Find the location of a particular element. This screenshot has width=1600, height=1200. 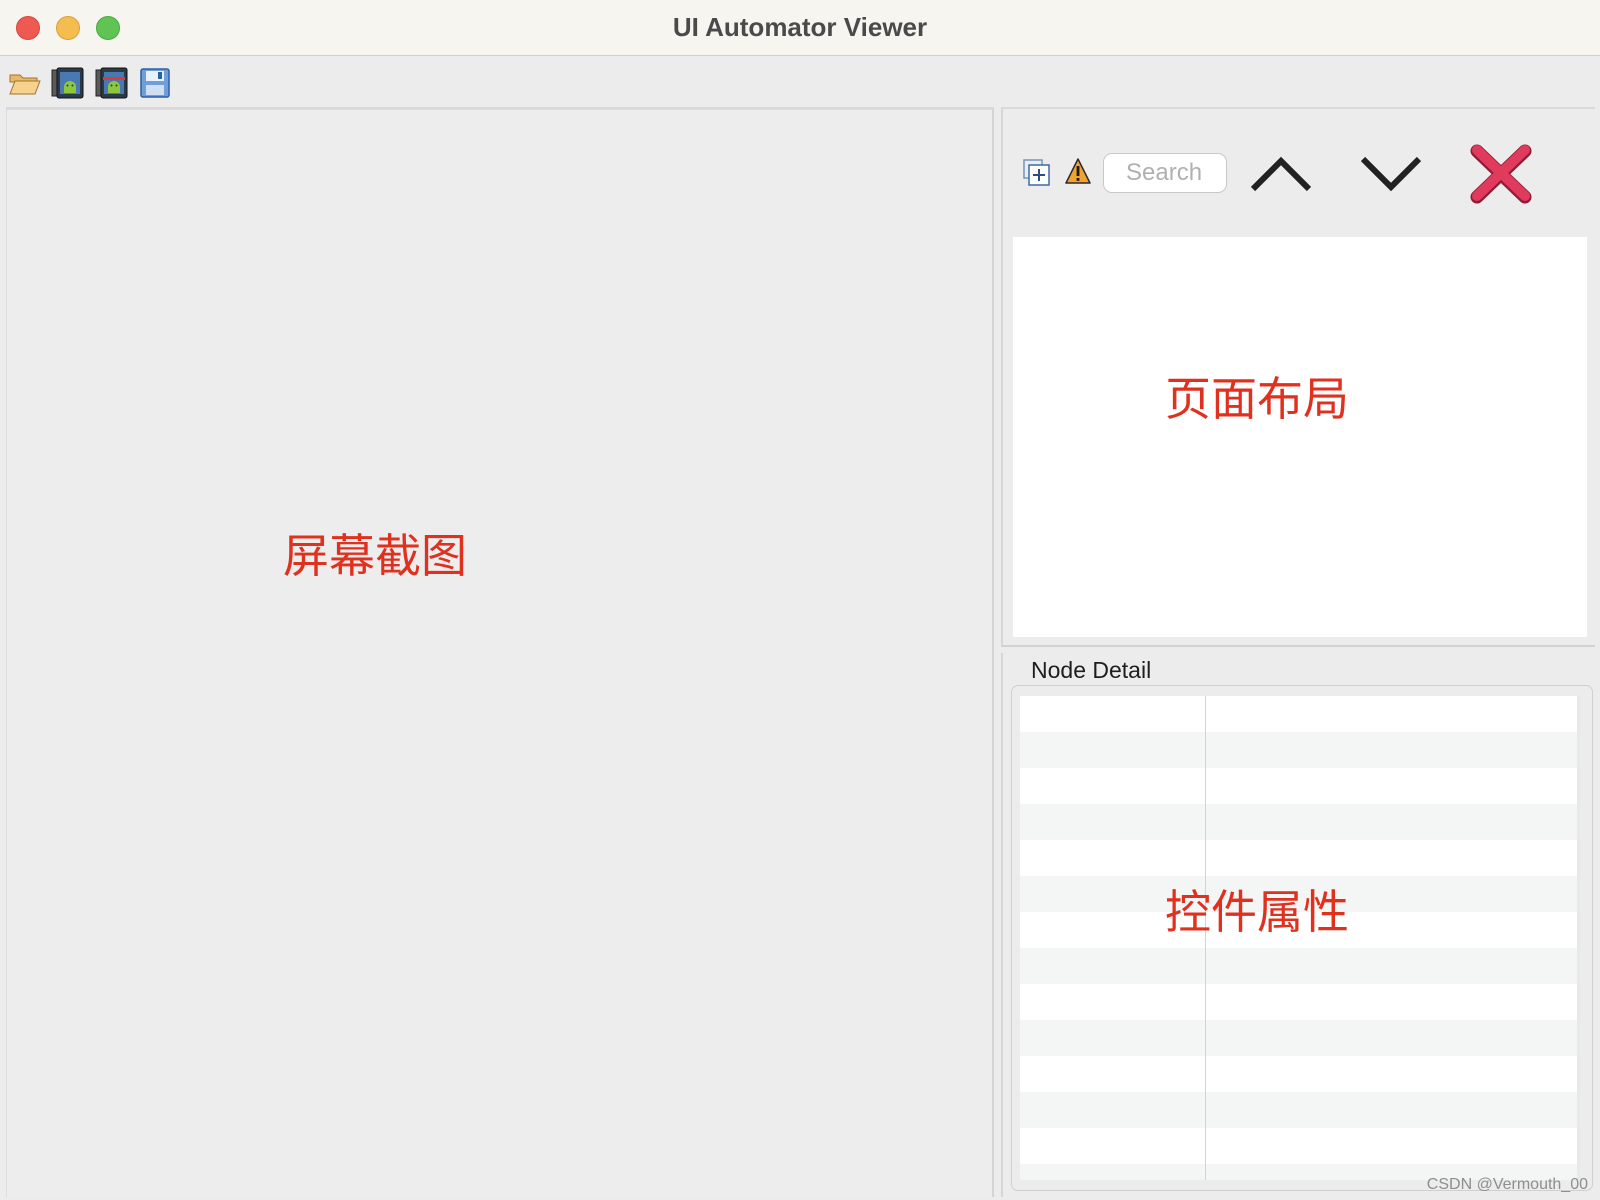

title-bar: UI Automator Viewer is located at coordinates (800, 28).